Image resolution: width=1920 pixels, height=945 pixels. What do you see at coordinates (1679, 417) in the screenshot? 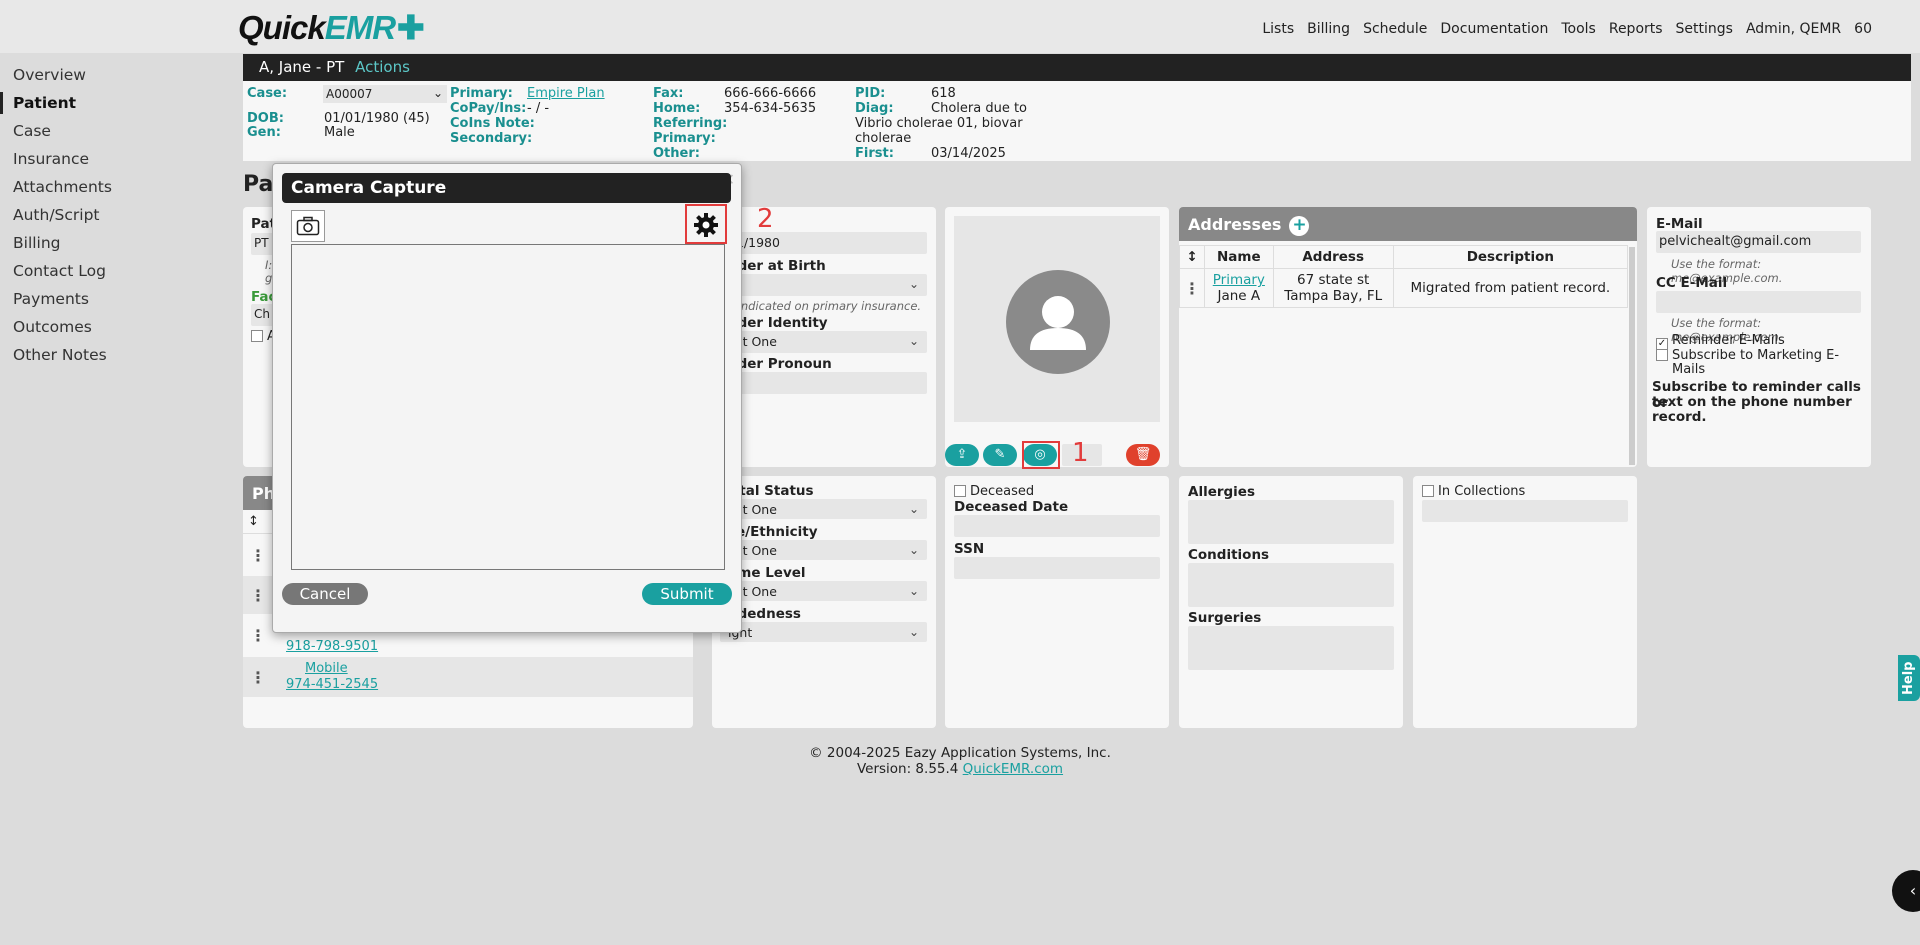
I see `subscribe-text-3: record.` at bounding box center [1679, 417].